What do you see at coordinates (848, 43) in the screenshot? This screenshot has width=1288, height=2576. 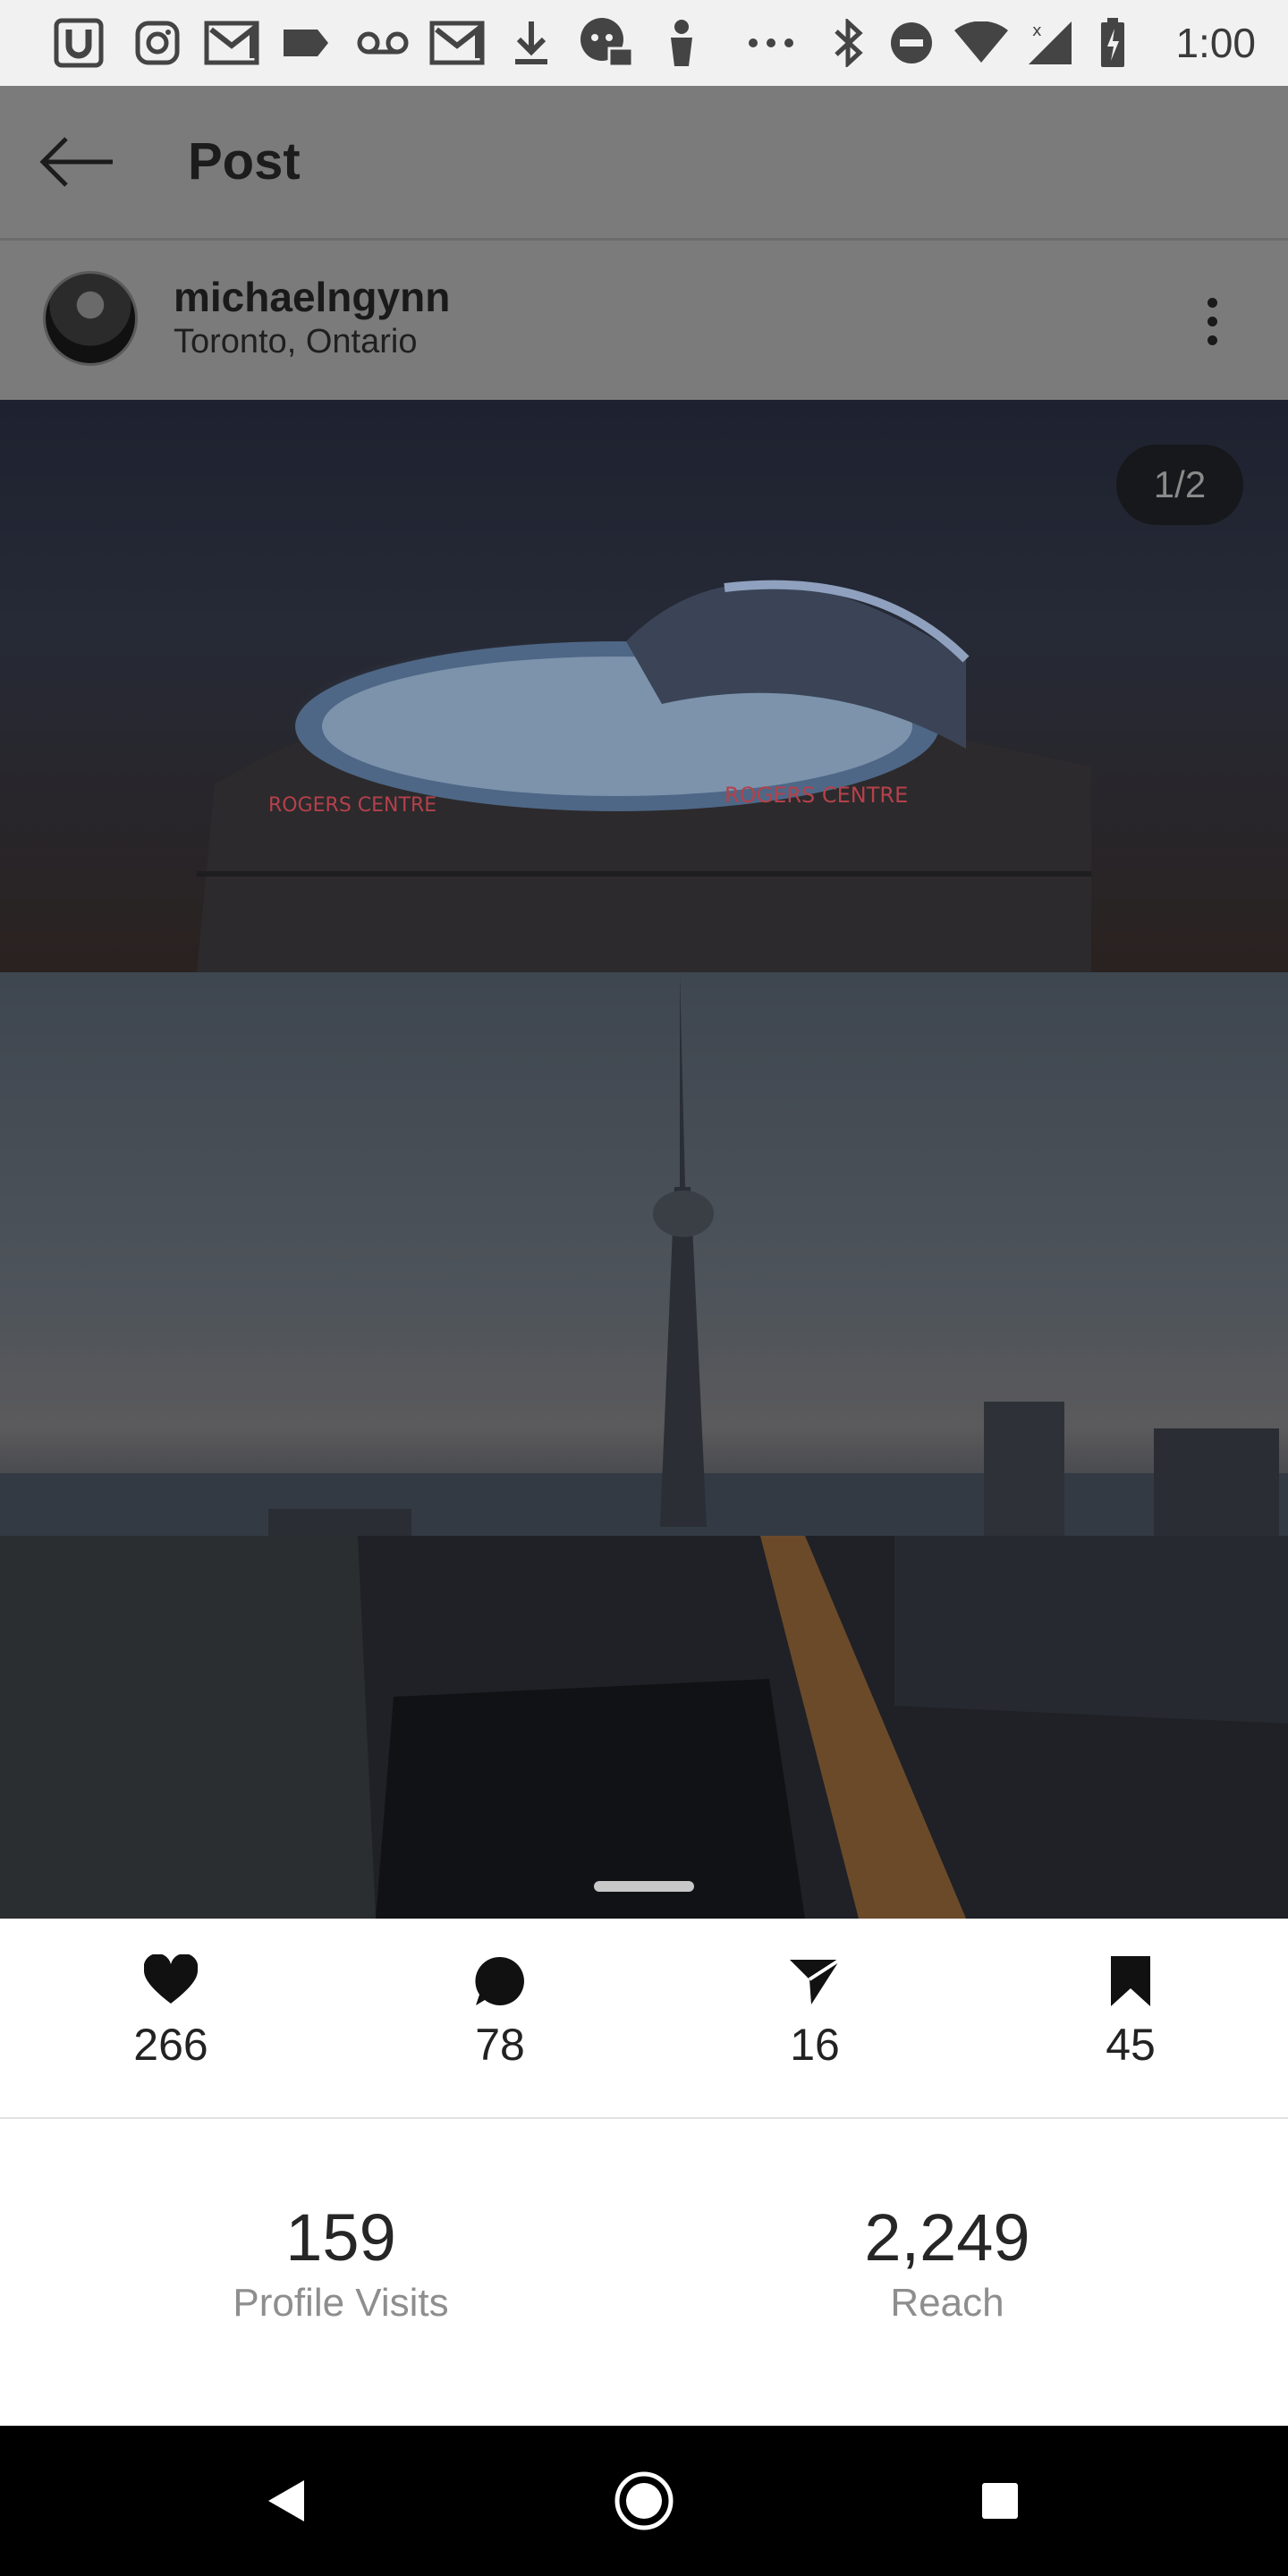 I see `bluetooth-icon` at bounding box center [848, 43].